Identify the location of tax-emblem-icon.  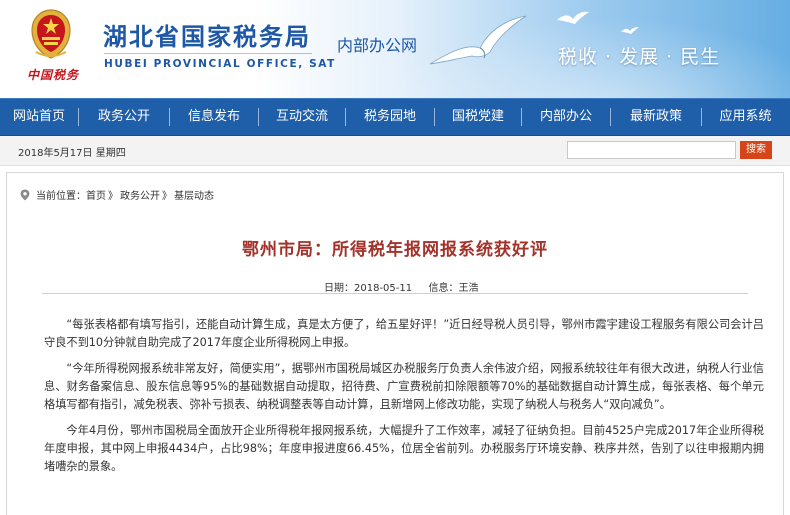
(51, 34).